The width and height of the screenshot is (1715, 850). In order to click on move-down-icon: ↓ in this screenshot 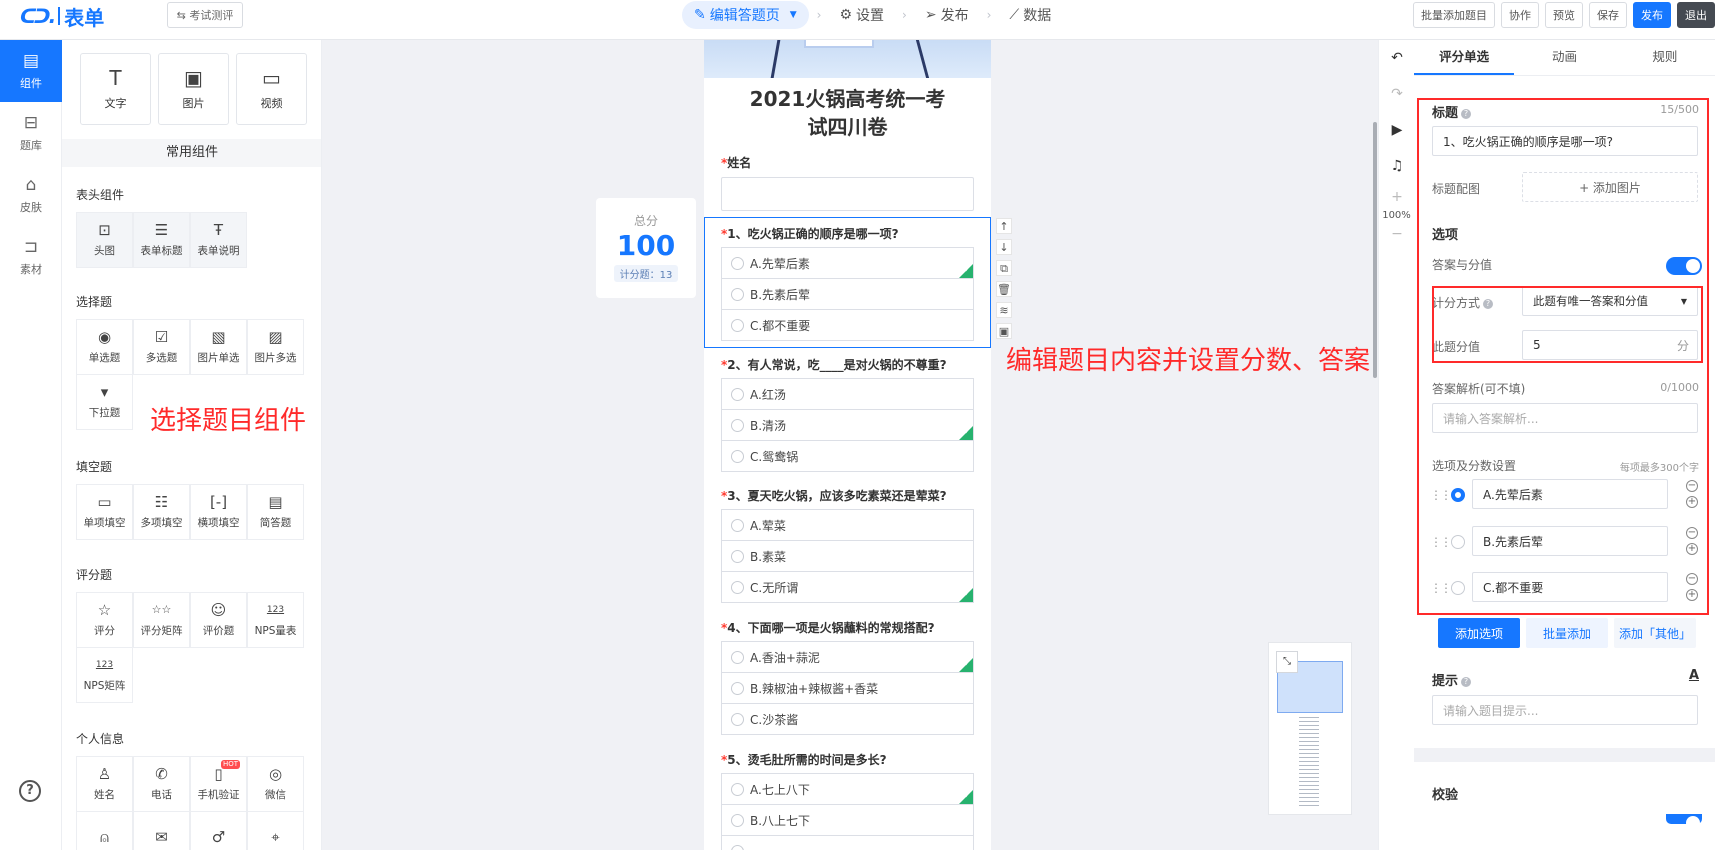, I will do `click(1004, 247)`.